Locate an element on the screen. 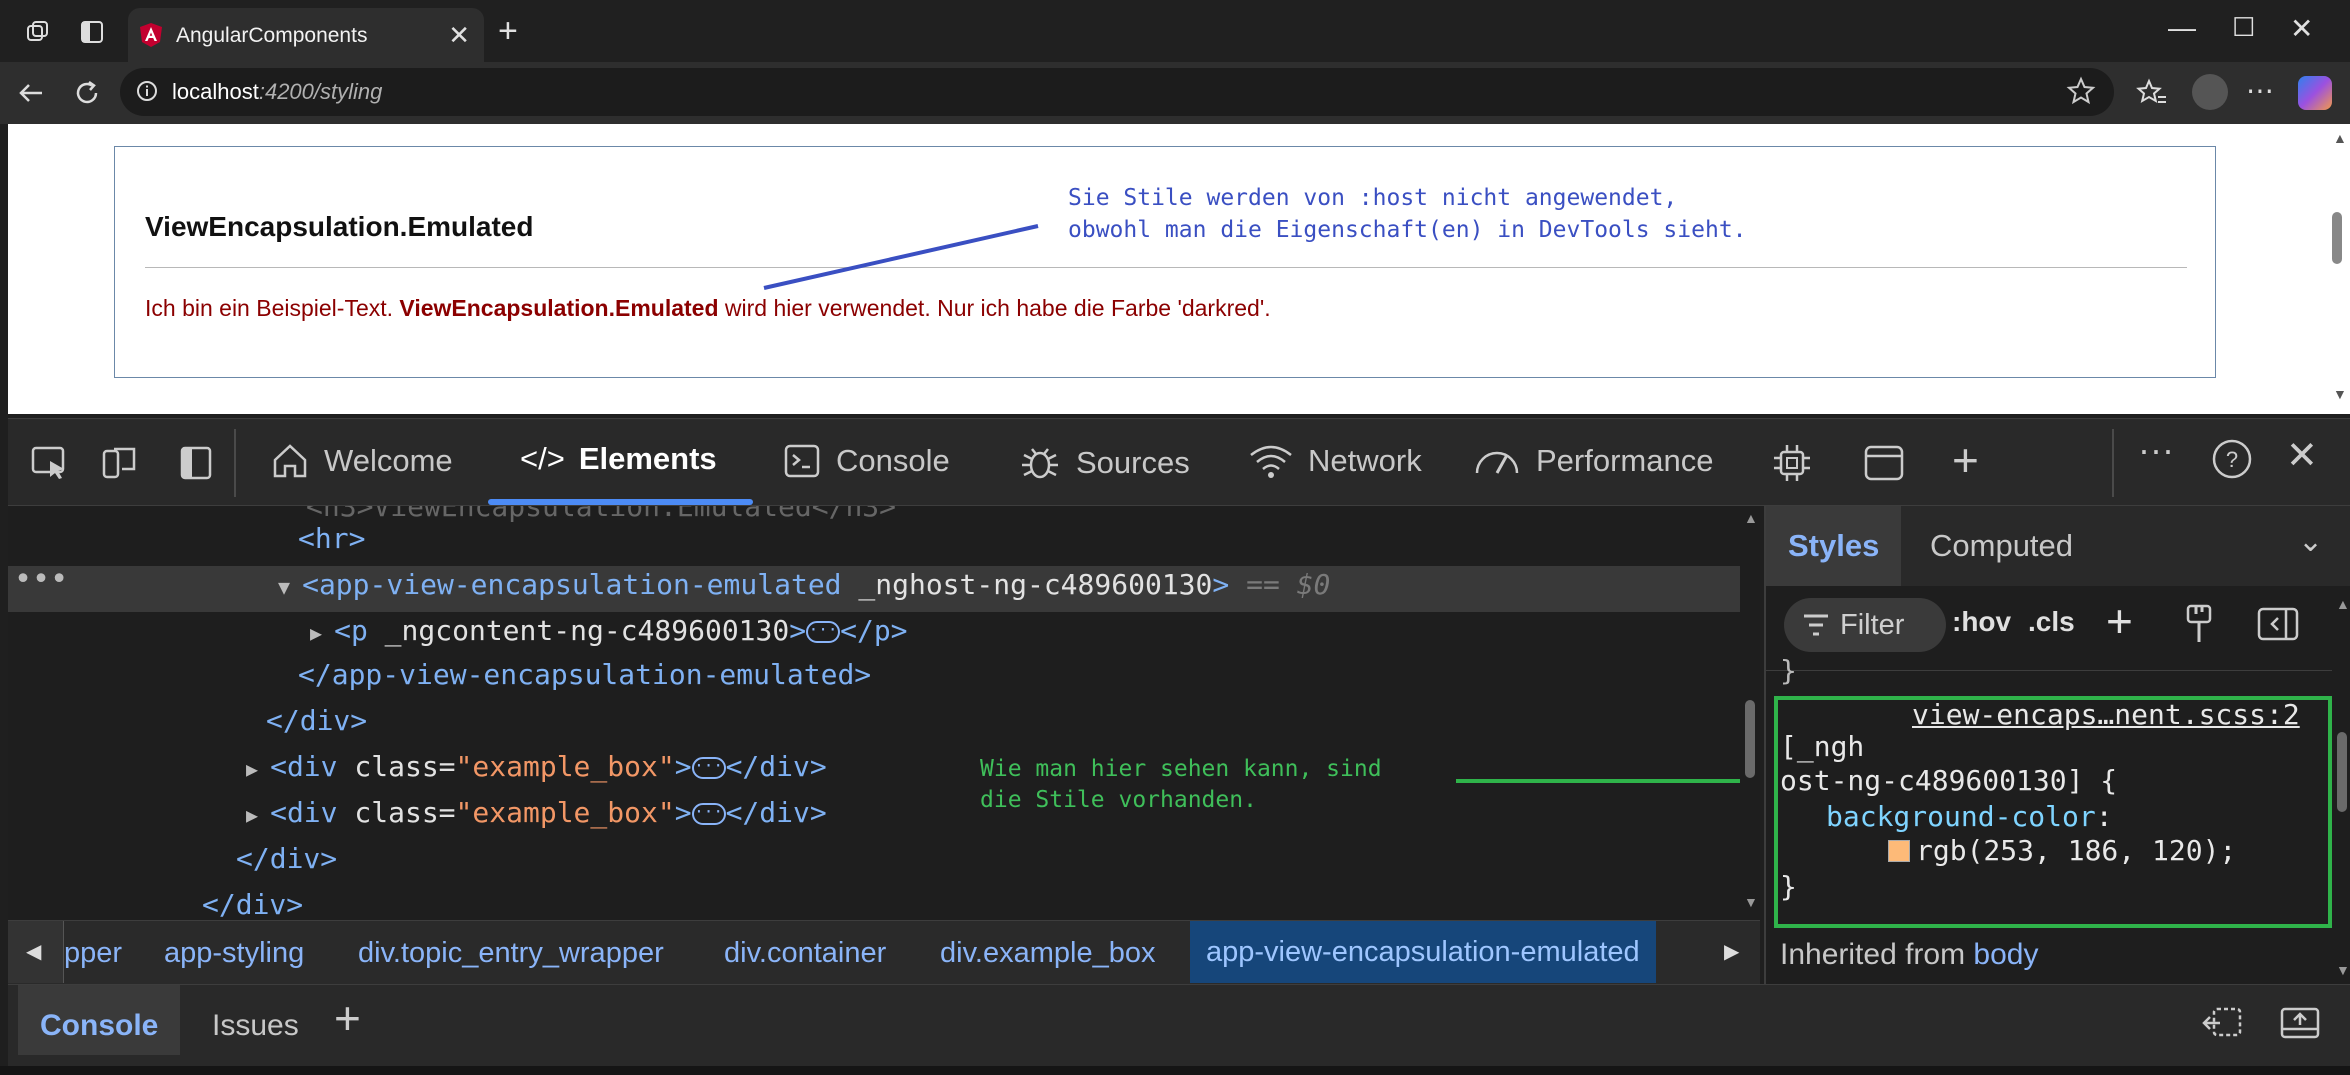 This screenshot has height=1075, width=2350. url-text: localhost:4200/styling is located at coordinates (277, 91).